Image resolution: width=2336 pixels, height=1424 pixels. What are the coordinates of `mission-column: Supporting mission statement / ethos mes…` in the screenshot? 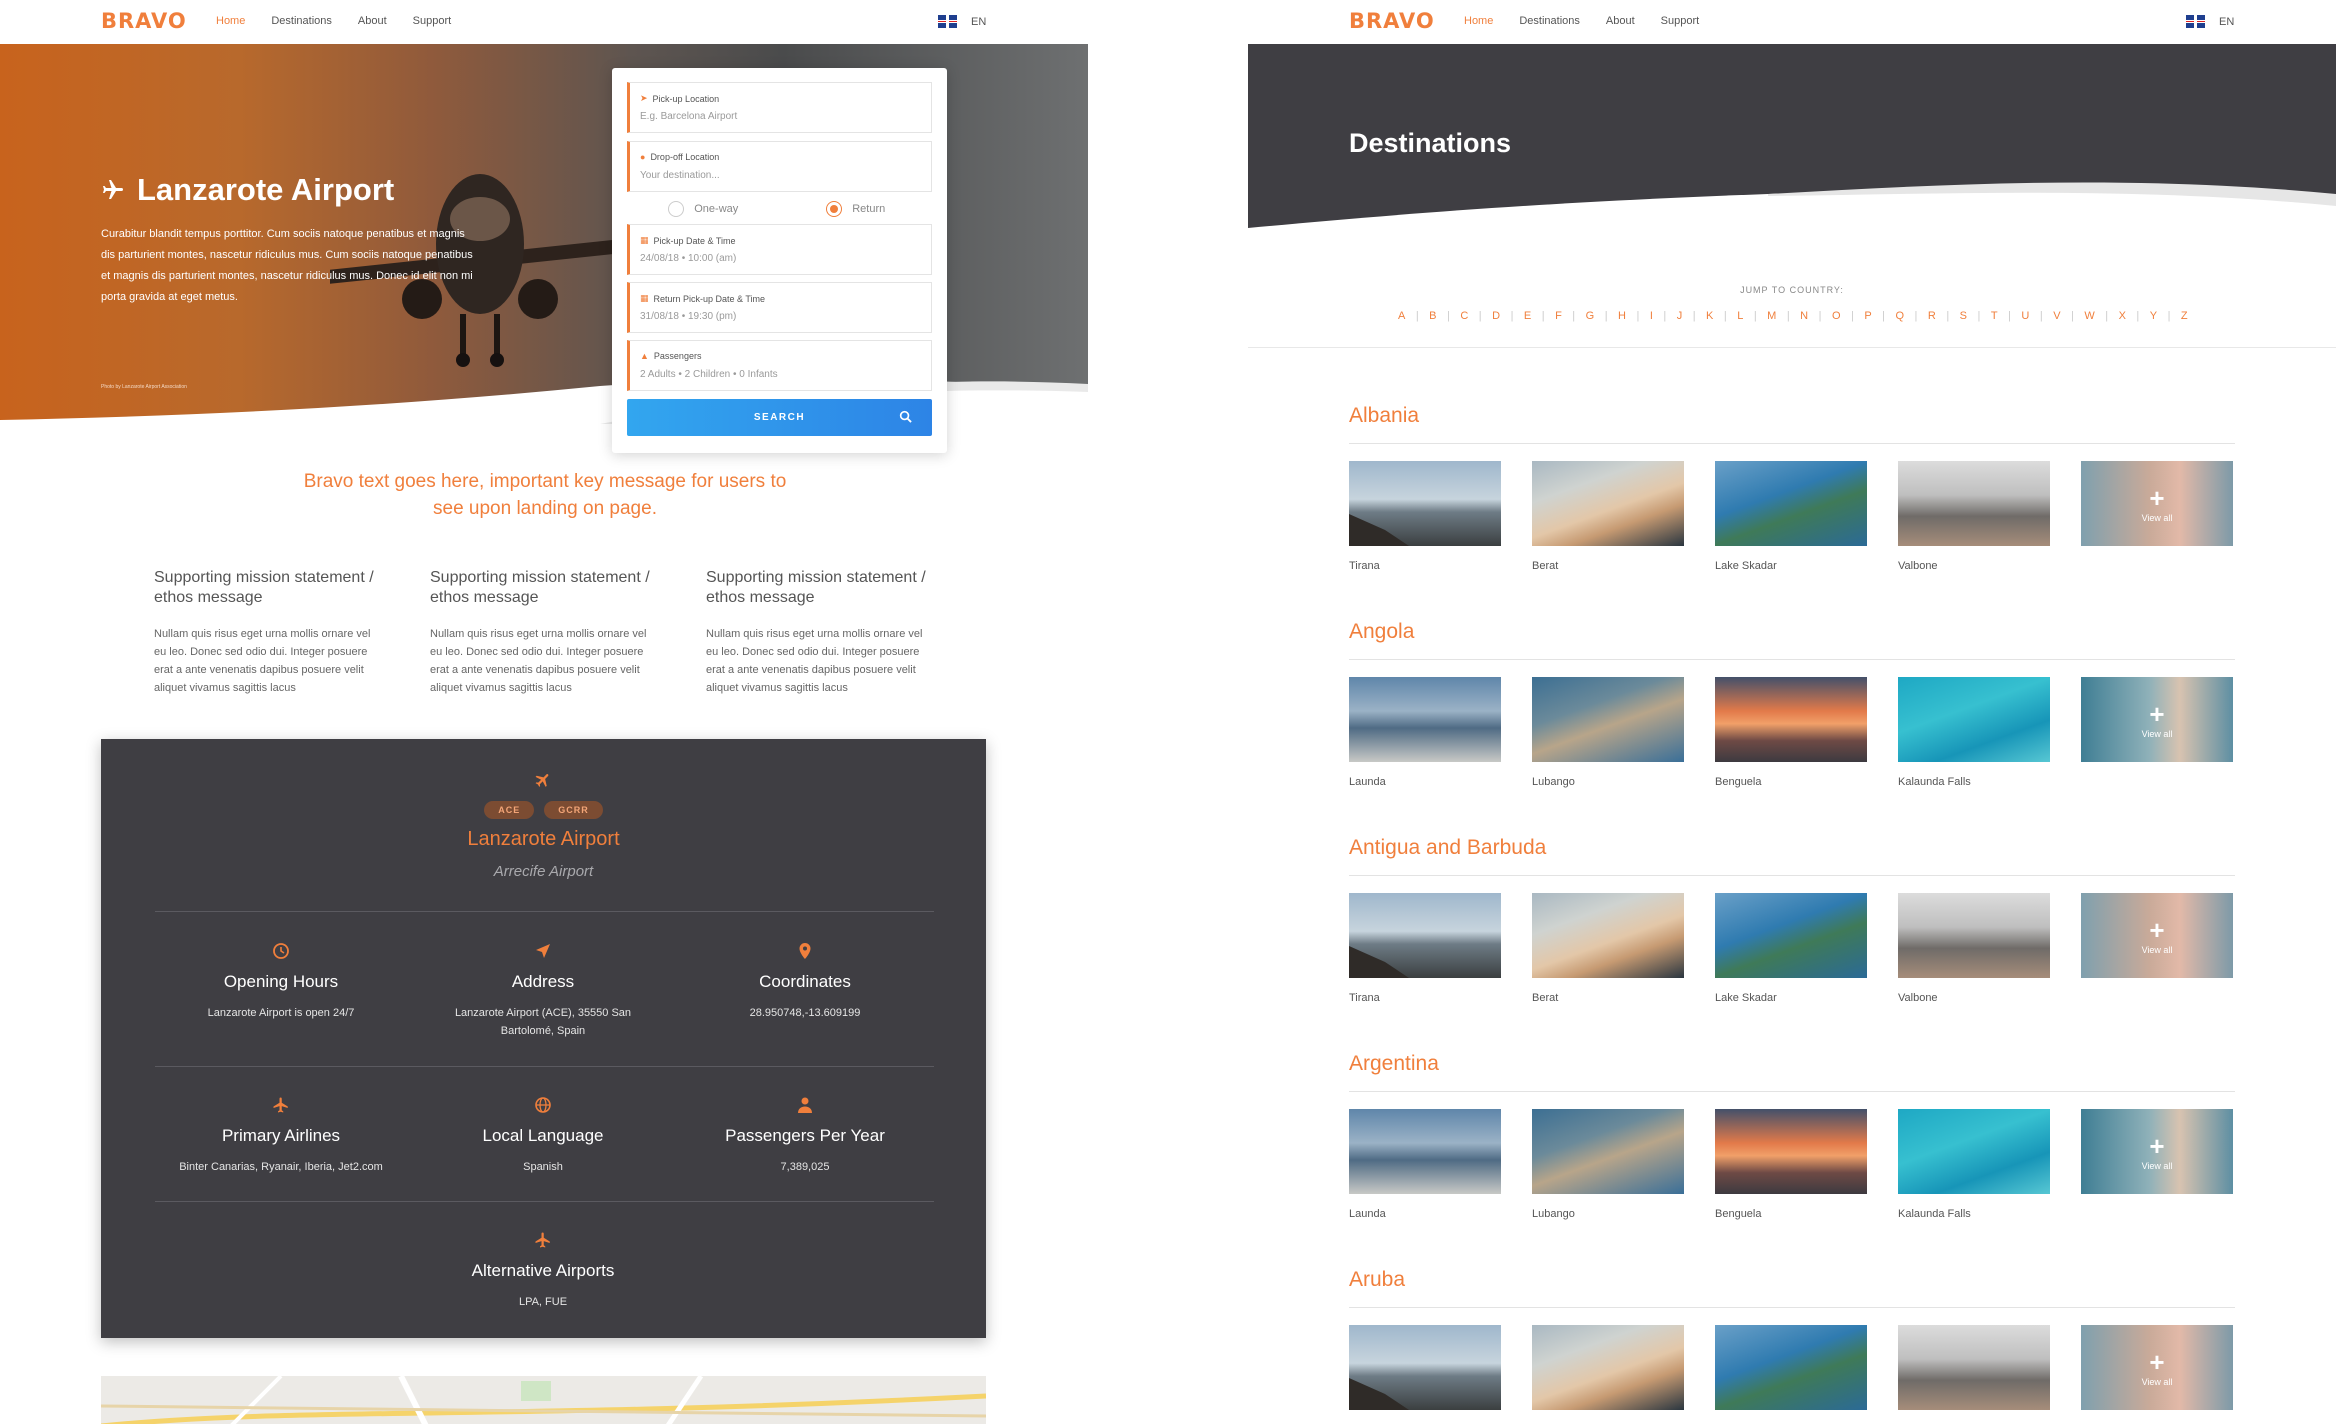 It's located at (545, 632).